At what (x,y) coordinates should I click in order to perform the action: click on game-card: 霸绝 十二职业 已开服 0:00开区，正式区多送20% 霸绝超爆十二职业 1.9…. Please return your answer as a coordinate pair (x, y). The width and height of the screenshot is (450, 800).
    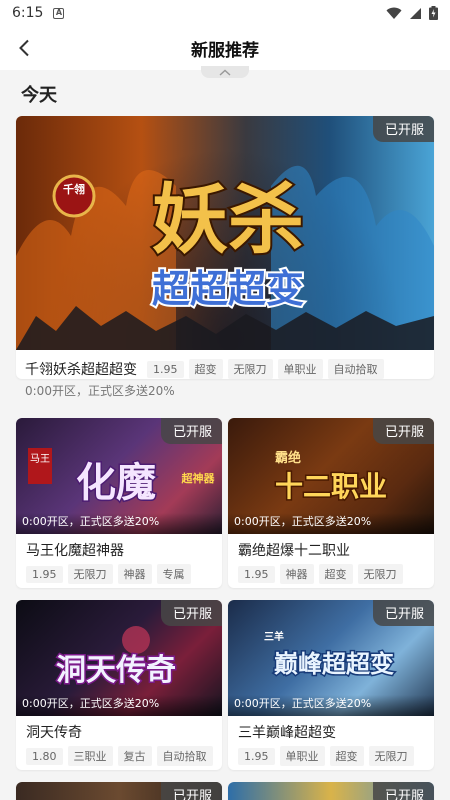
    Looking at the image, I should click on (331, 503).